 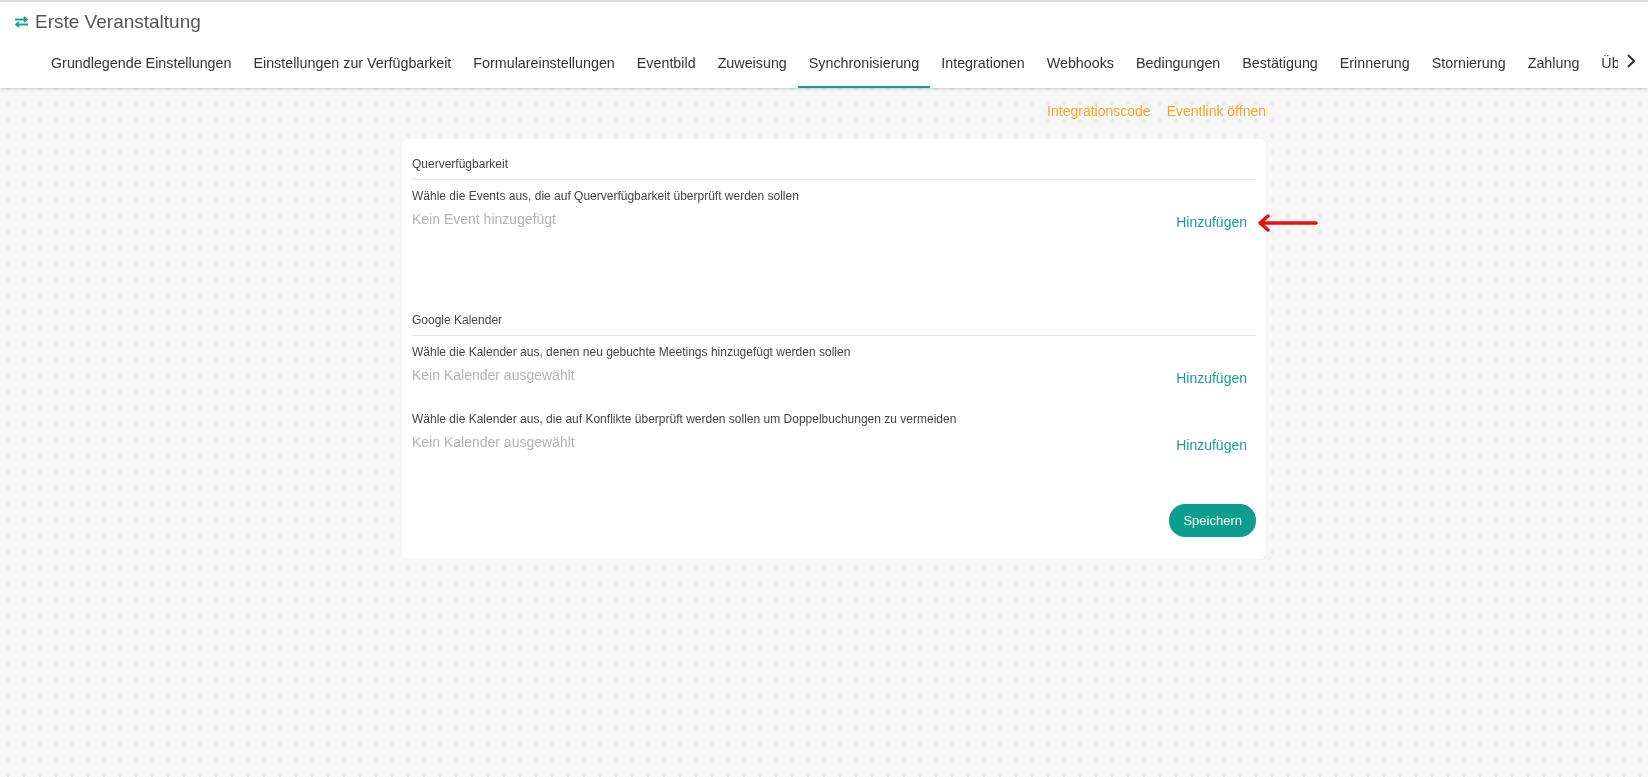 What do you see at coordinates (1280, 66) in the screenshot?
I see `tab: Bestätigung` at bounding box center [1280, 66].